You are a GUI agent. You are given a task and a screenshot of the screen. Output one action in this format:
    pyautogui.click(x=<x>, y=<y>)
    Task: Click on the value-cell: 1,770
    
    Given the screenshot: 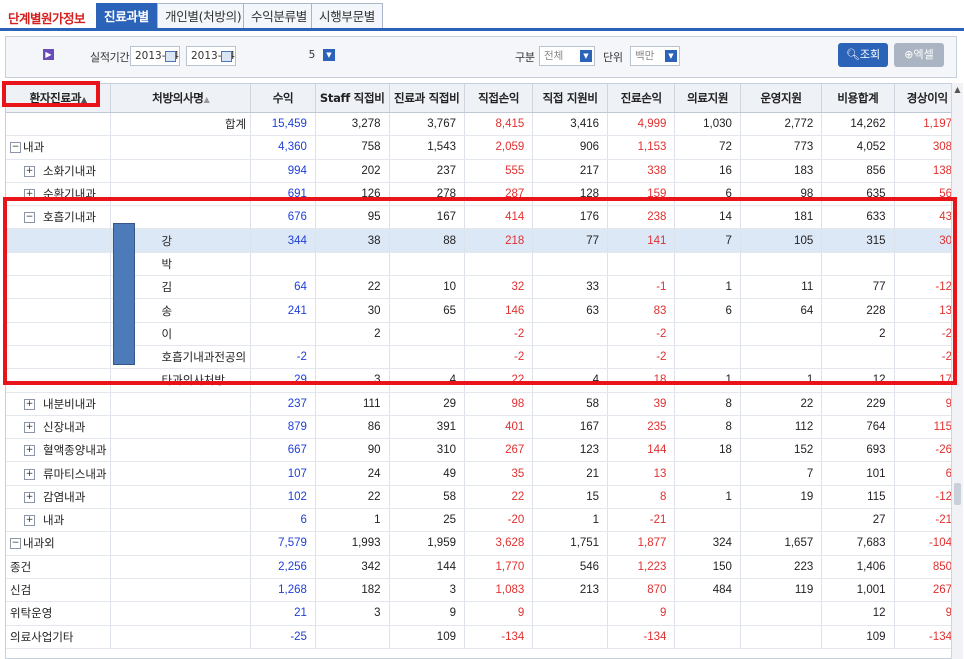 What is the action you would take?
    pyautogui.click(x=499, y=567)
    